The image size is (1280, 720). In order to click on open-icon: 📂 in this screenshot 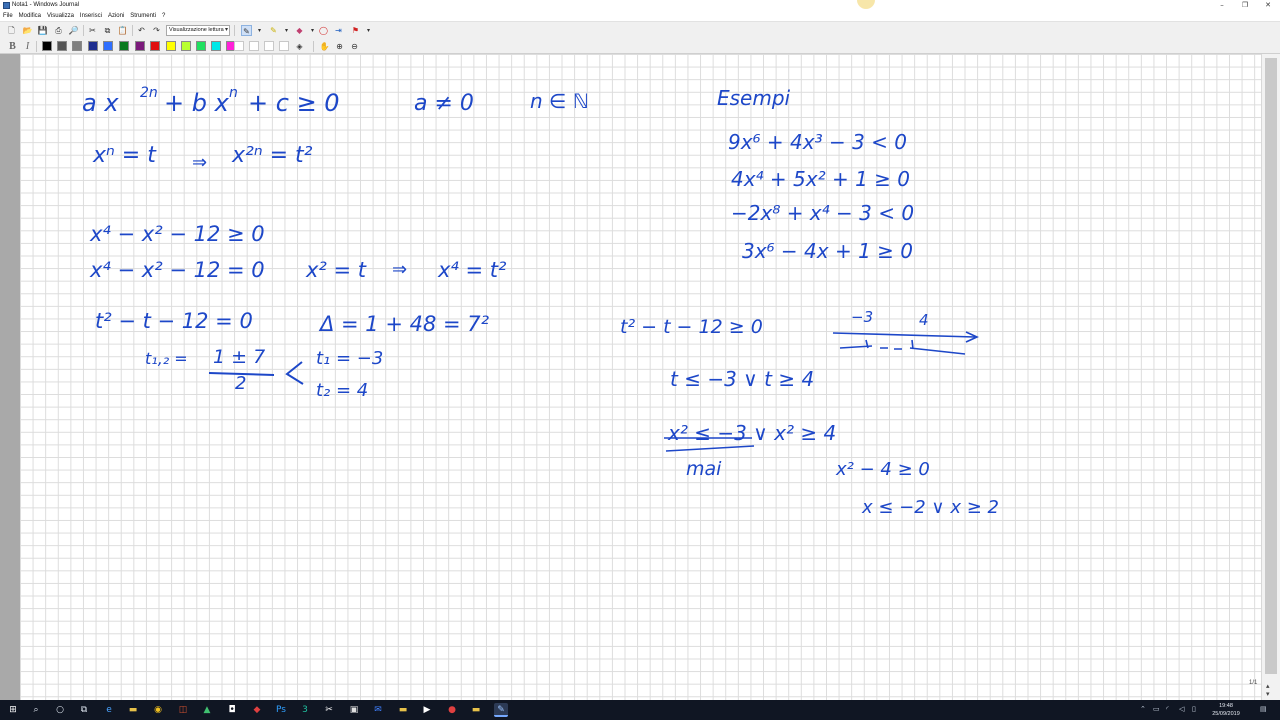, I will do `click(27, 30)`.